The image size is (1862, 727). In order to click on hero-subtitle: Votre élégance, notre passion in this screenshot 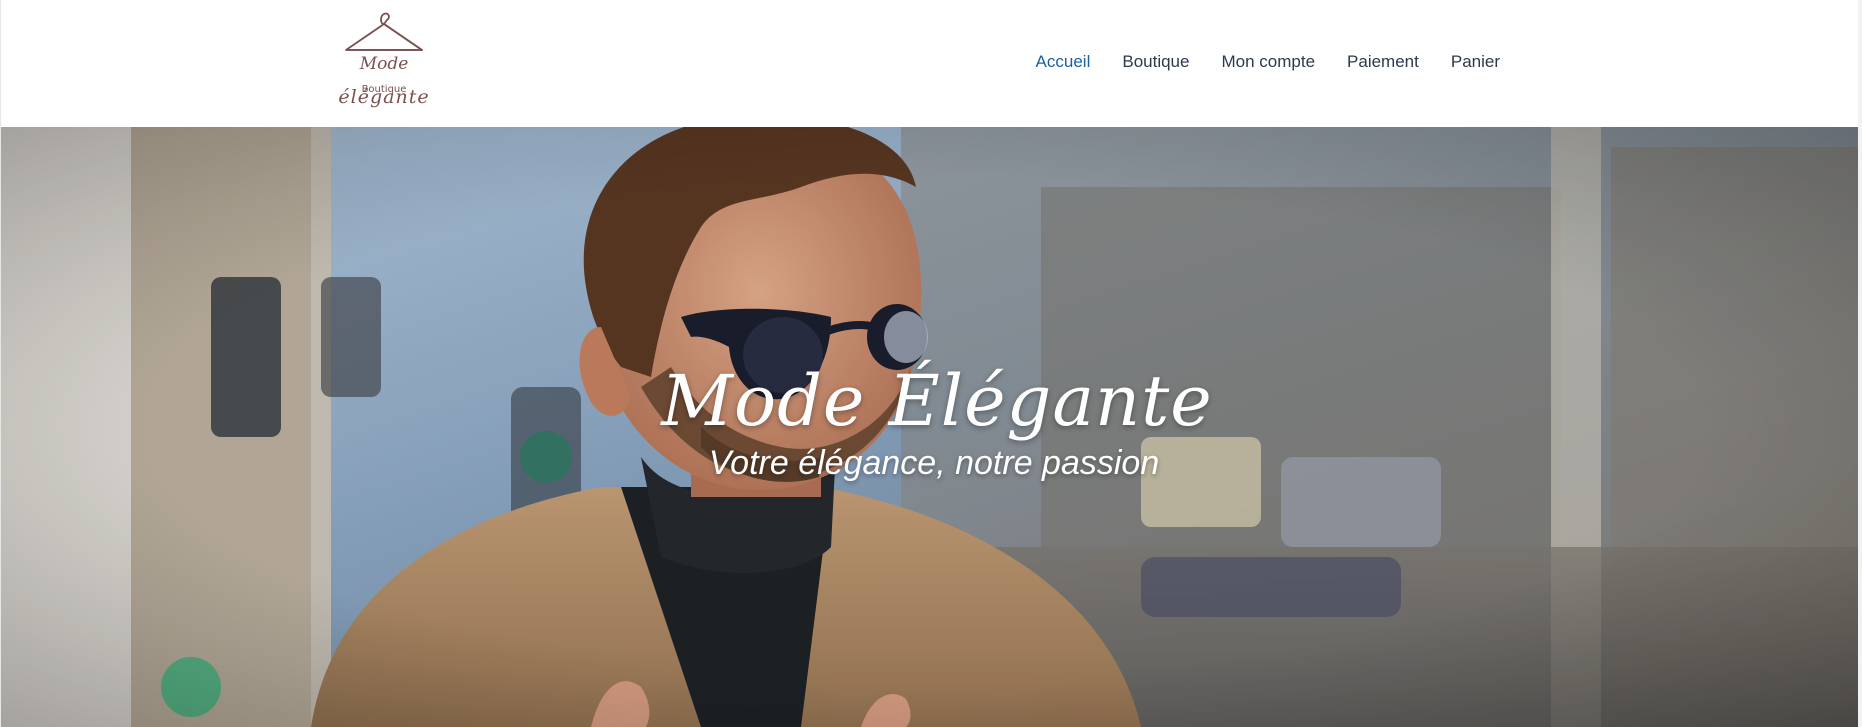, I will do `click(934, 463)`.